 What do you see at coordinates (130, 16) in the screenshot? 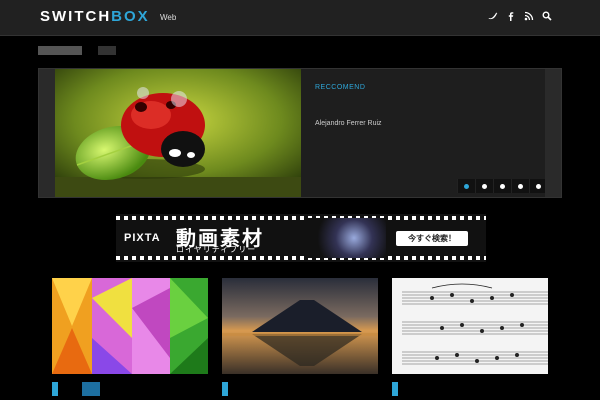
I see `logo-accent: BOX` at bounding box center [130, 16].